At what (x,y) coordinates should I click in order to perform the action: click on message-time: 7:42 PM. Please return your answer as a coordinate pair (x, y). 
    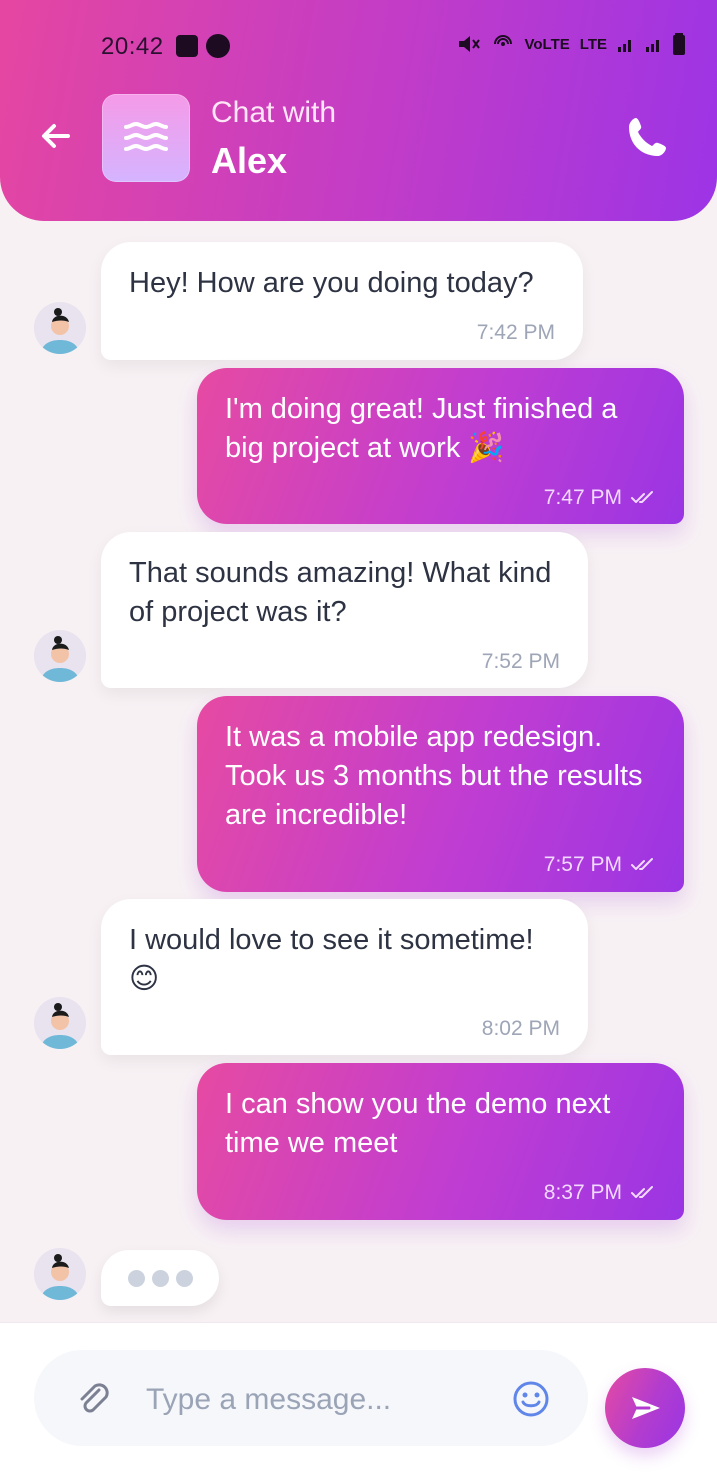
    Looking at the image, I should click on (515, 332).